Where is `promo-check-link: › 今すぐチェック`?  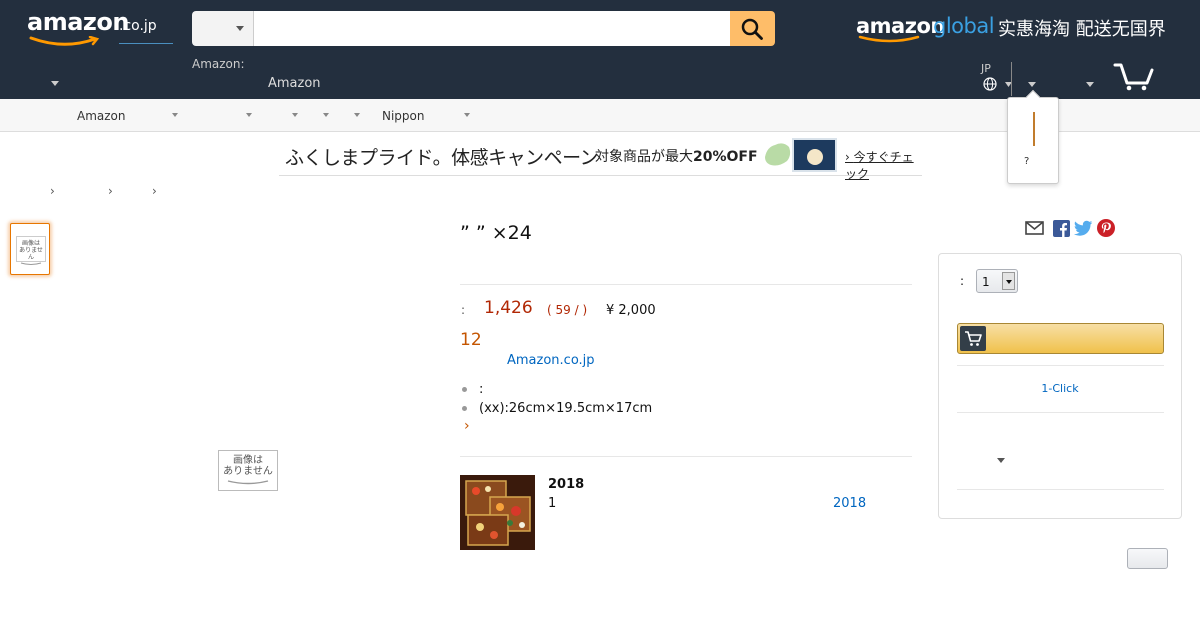
promo-check-link: › 今すぐチェック is located at coordinates (883, 165).